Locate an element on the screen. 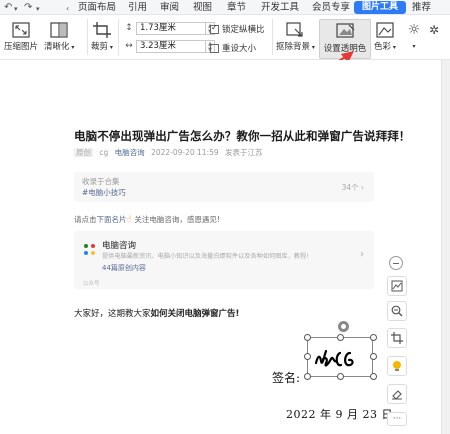 The height and width of the screenshot is (434, 450). follow-suffix: 关注电脑咨询，感恩遇见! is located at coordinates (177, 219).